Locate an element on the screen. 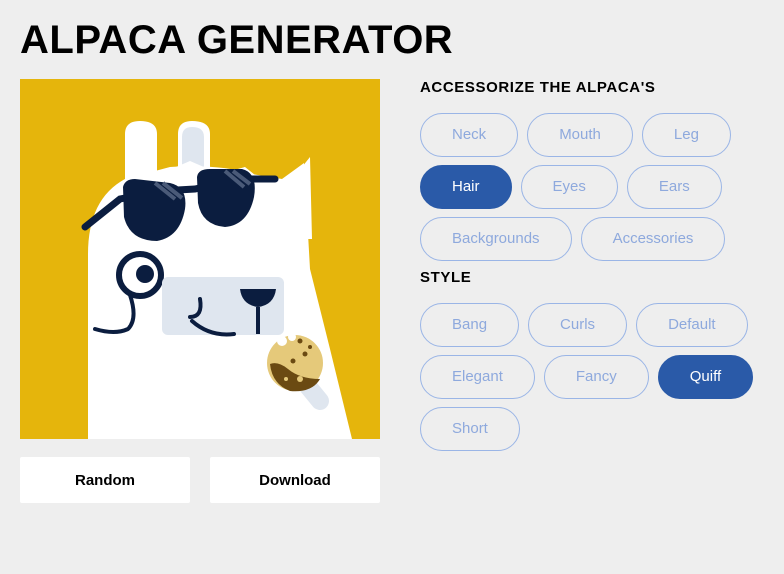 The image size is (784, 574). style-quiff: Quiff is located at coordinates (705, 377).